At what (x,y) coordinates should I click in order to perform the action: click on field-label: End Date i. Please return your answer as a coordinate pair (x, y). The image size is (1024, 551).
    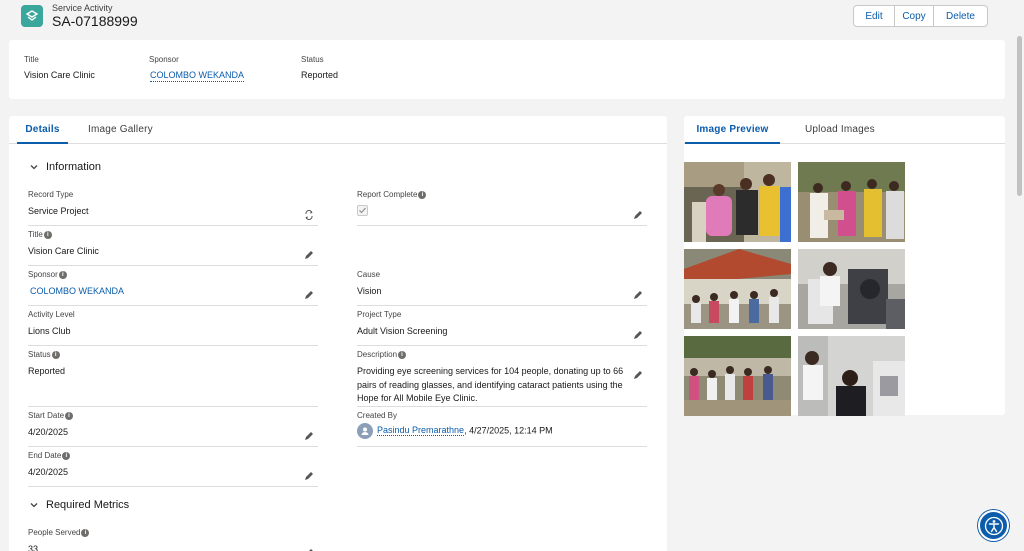
    Looking at the image, I should click on (173, 455).